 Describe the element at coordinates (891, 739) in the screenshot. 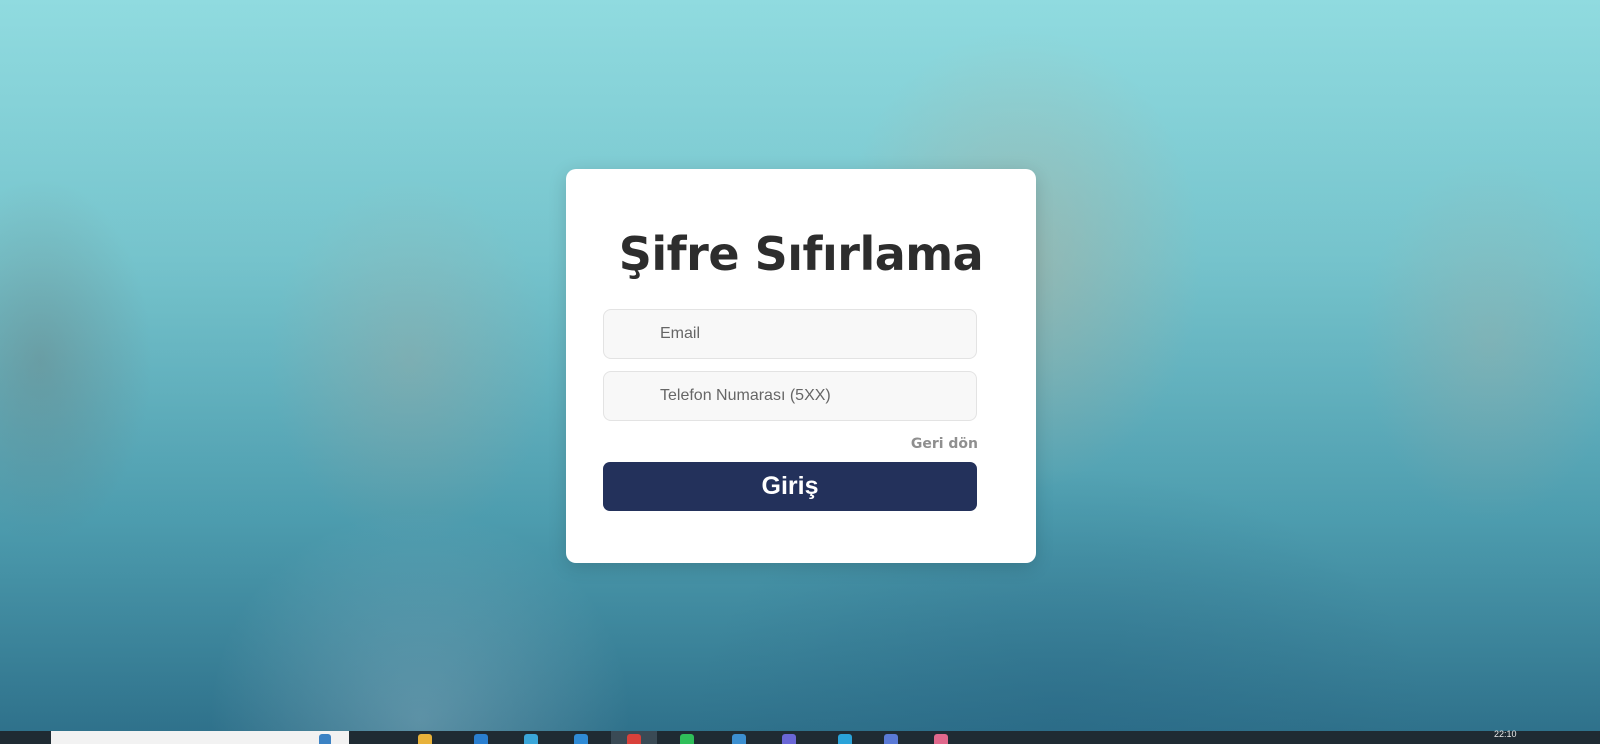

I see `app-icon` at that location.